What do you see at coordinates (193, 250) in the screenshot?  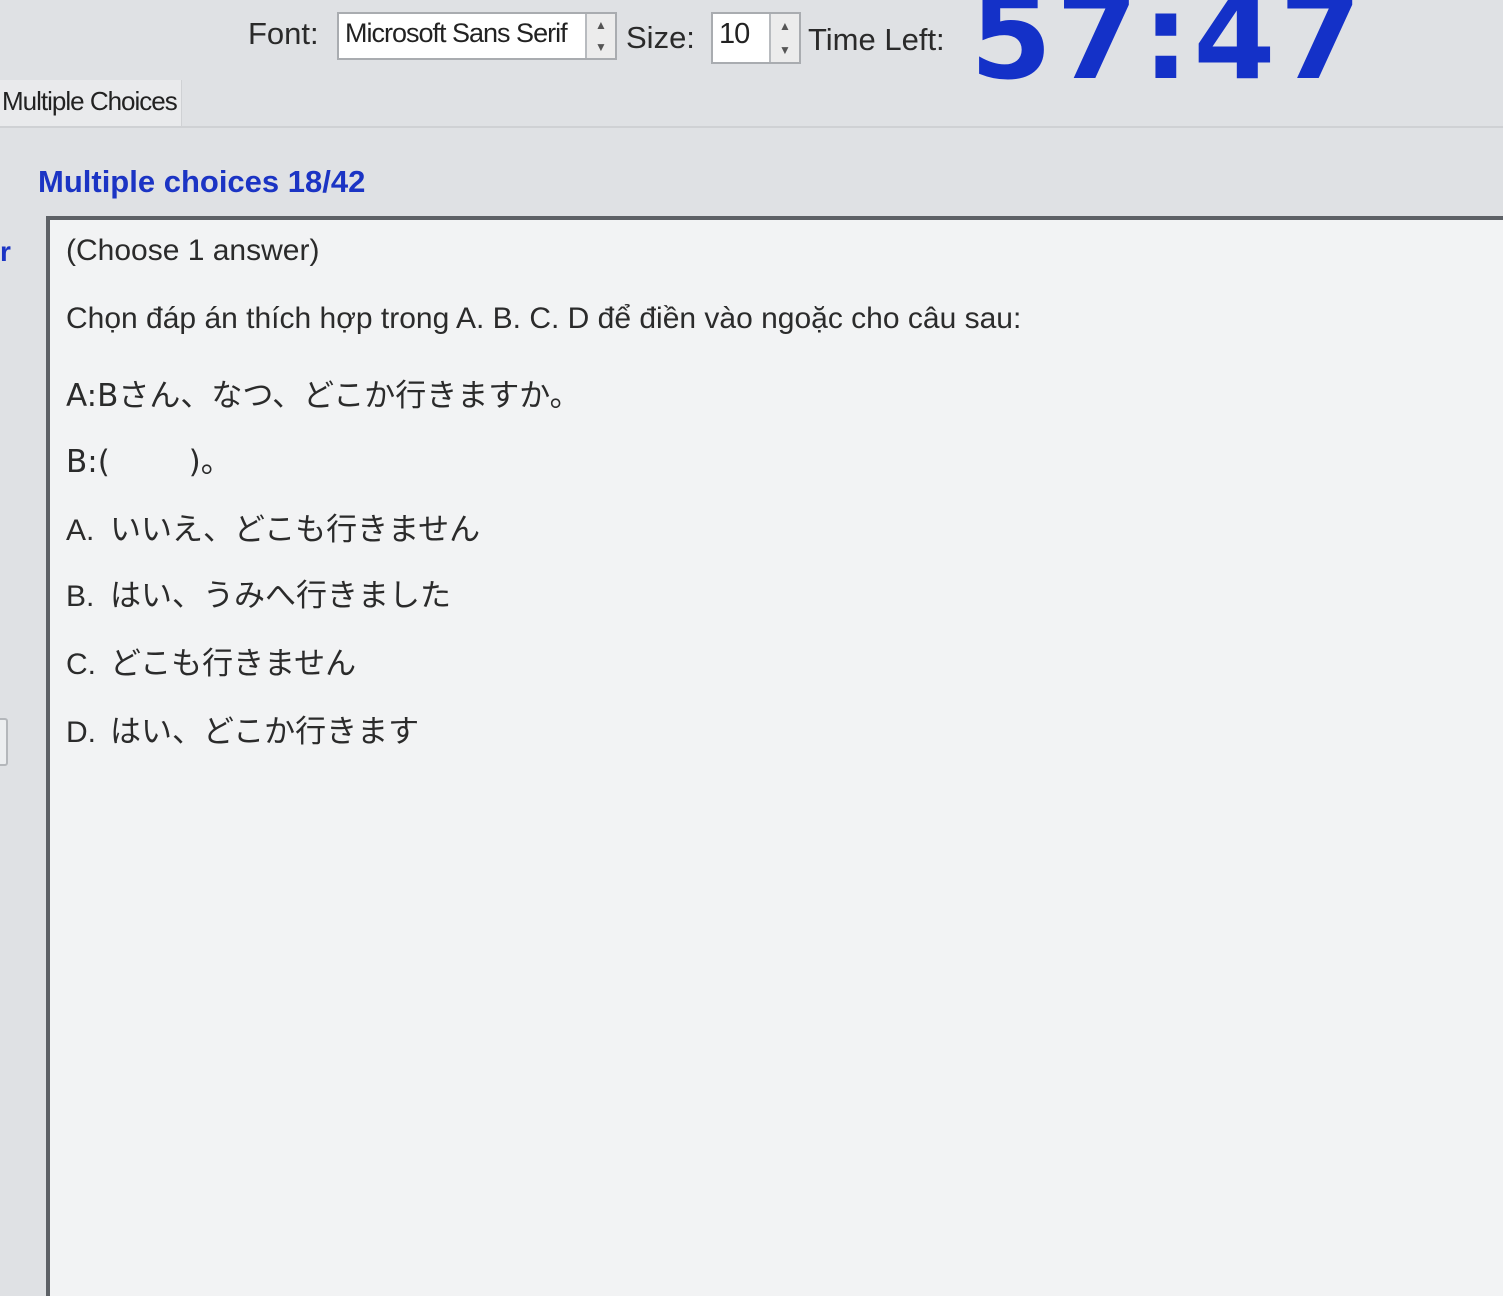 I see `question-instruction: (Choose 1 answer)` at bounding box center [193, 250].